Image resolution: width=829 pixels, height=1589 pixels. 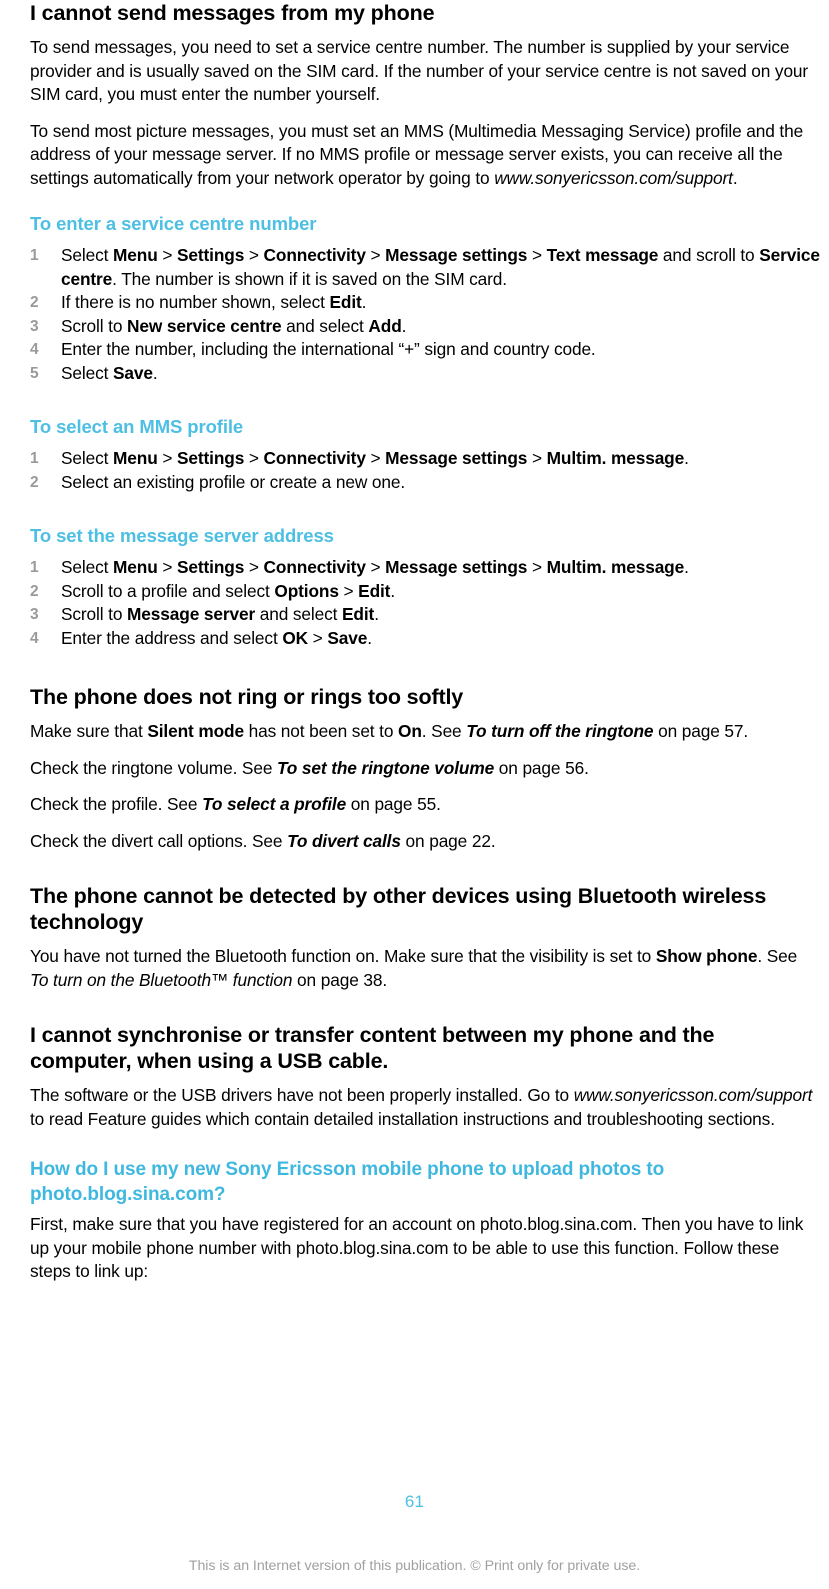 What do you see at coordinates (410, 731) in the screenshot?
I see `ui-path-token: On` at bounding box center [410, 731].